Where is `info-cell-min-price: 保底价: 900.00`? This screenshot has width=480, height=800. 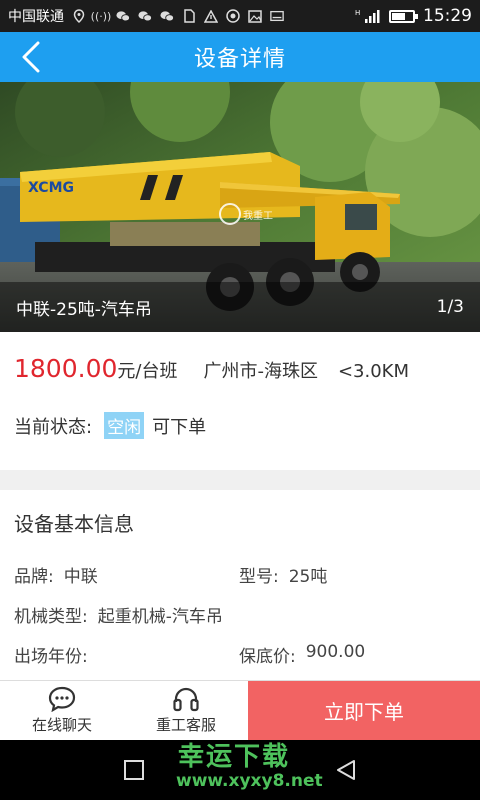 info-cell-min-price: 保底价: 900.00 is located at coordinates (351, 654).